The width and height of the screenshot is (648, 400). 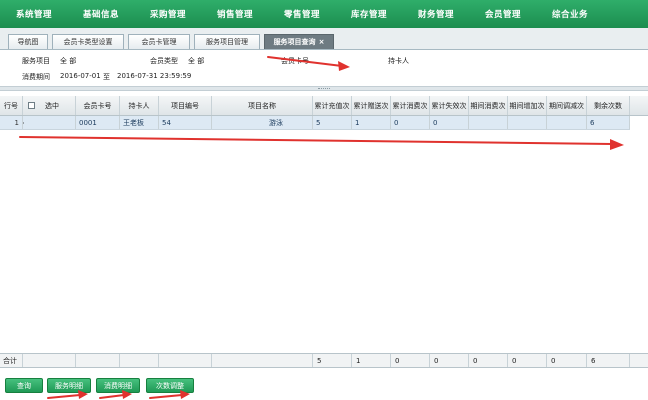 I want to click on footer-remaining: 6, so click(x=608, y=360).